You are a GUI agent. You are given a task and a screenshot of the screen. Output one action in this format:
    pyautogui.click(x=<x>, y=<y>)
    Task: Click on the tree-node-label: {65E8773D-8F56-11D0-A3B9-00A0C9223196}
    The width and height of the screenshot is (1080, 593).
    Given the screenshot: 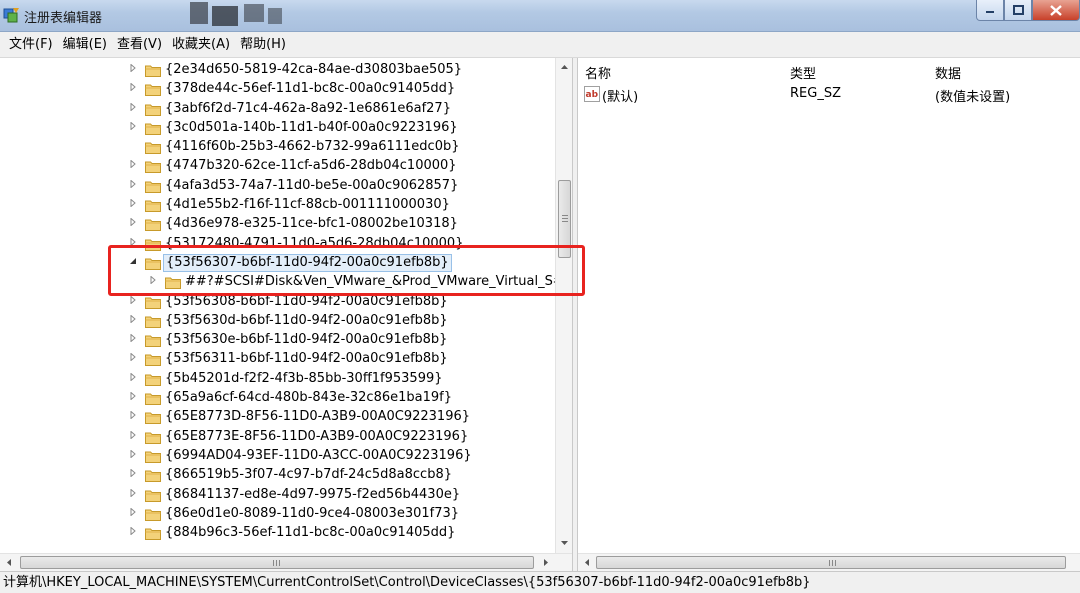 What is the action you would take?
    pyautogui.click(x=317, y=417)
    